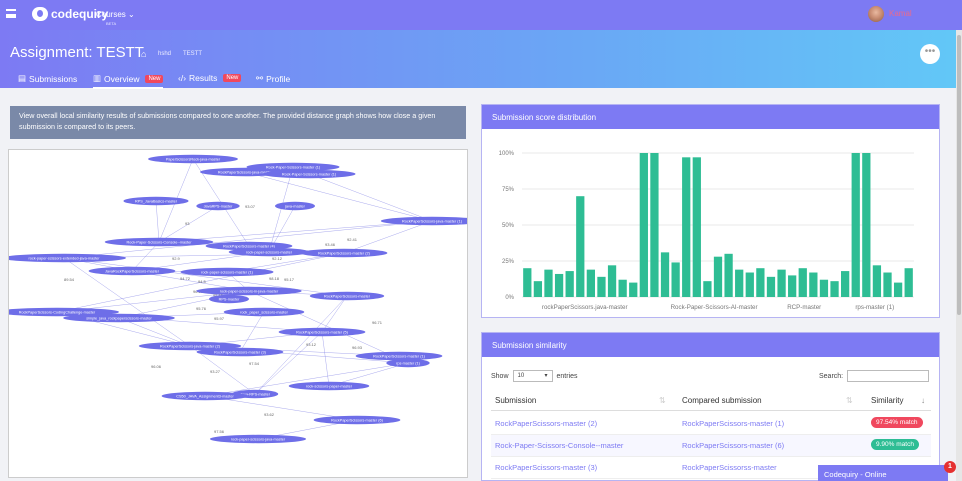 This screenshot has height=481, width=962. Describe the element at coordinates (959, 255) in the screenshot. I see `scrollbar` at that location.